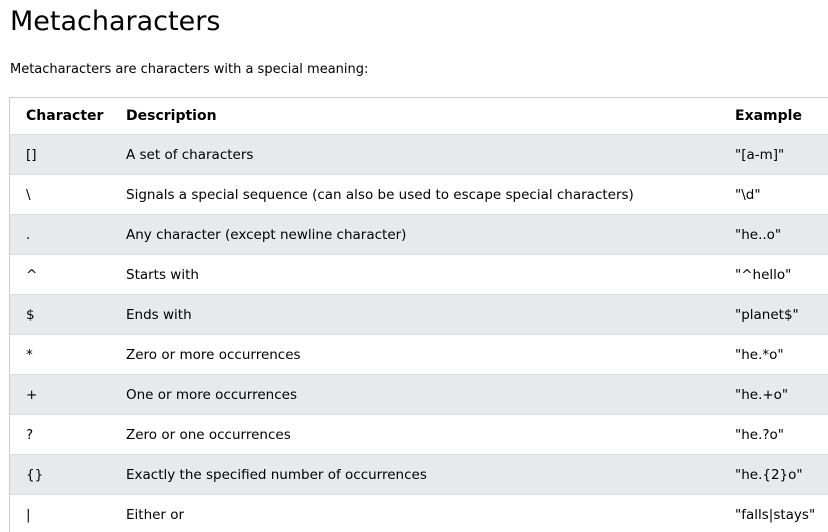  Describe the element at coordinates (59, 154) in the screenshot. I see `cell-character: []` at that location.